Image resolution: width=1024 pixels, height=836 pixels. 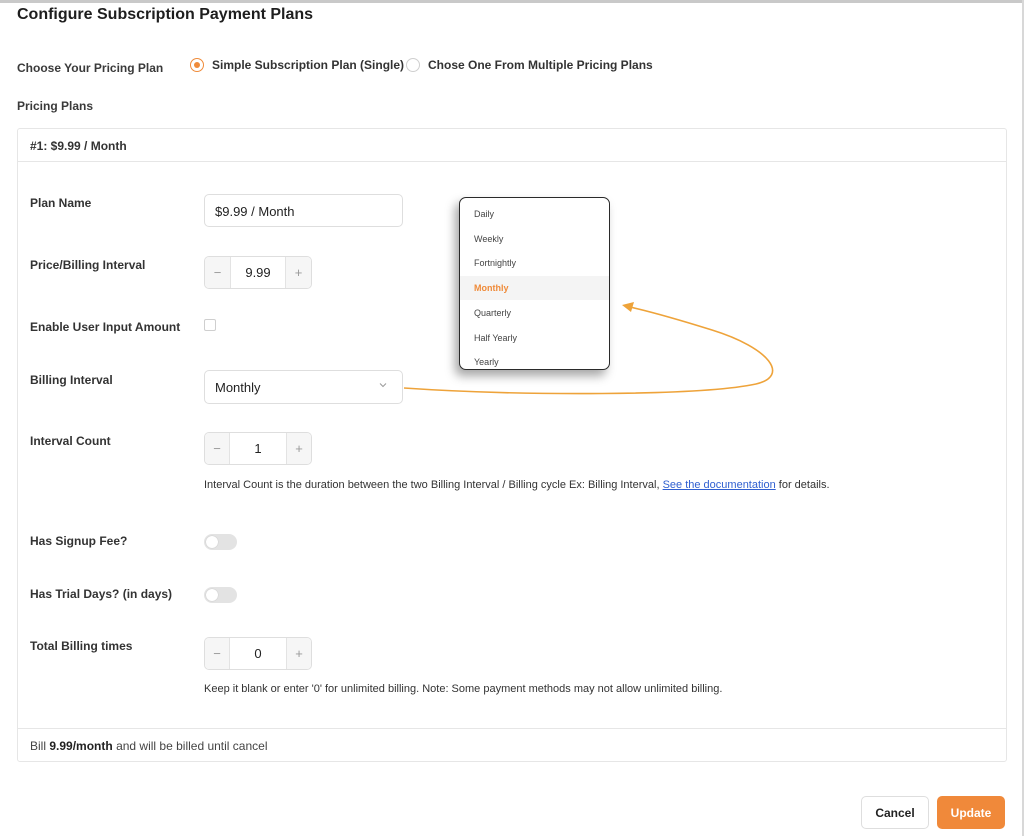 What do you see at coordinates (71, 380) in the screenshot?
I see `billing-interval-label: Billing Interval` at bounding box center [71, 380].